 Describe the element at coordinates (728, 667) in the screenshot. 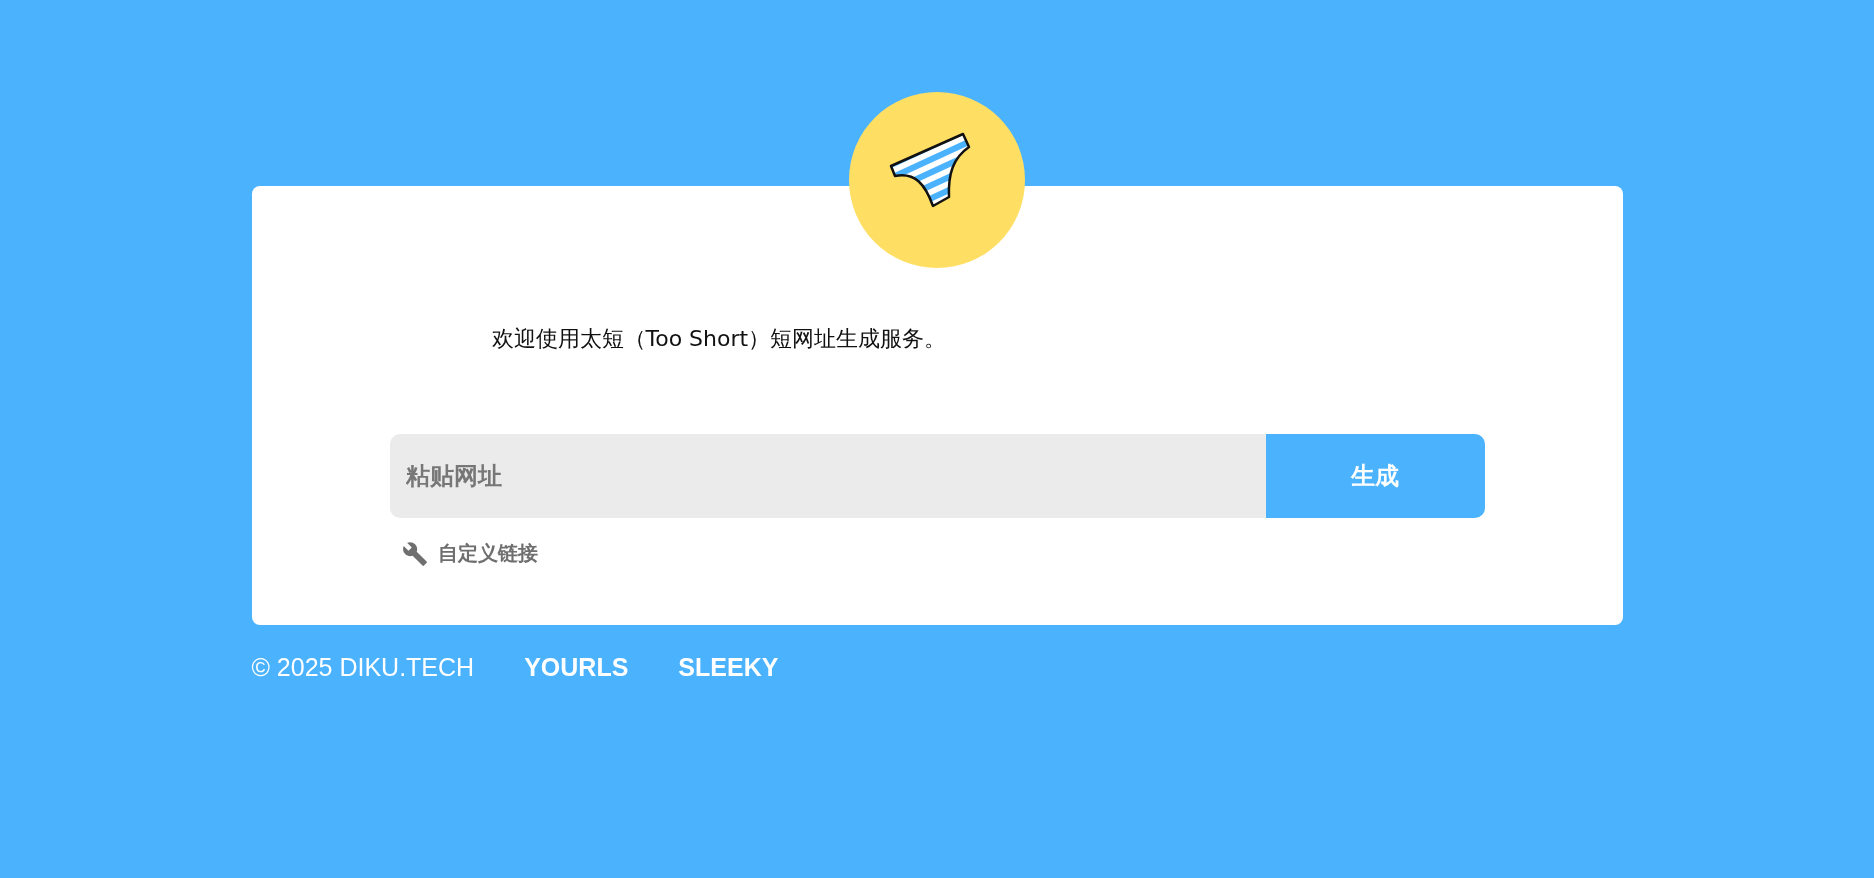

I see `footer-link: SLEEKY` at that location.